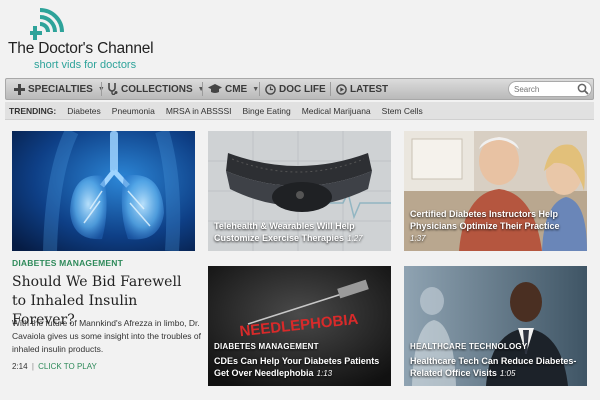 This screenshot has width=600, height=400. I want to click on nav-doc-life-label: DOC LIFE, so click(302, 89).